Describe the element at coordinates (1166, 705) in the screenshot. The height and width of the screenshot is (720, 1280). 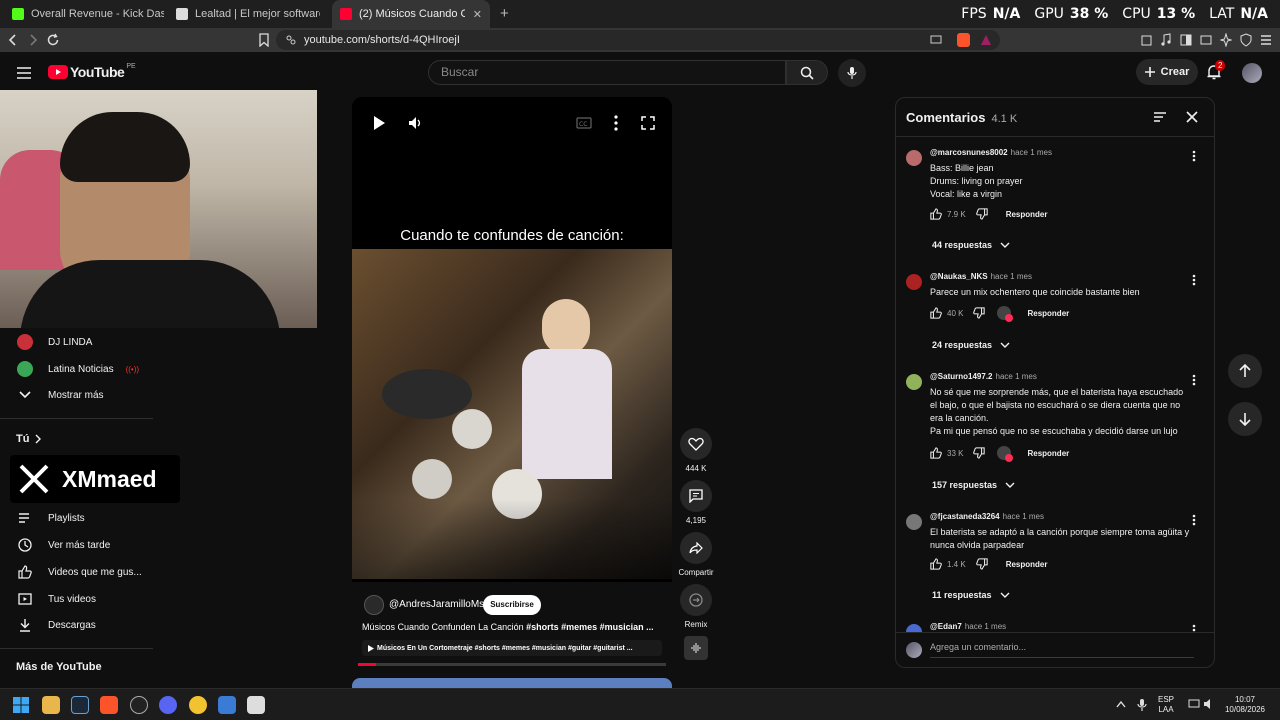
I see `language-indicator: ESP LAA` at that location.